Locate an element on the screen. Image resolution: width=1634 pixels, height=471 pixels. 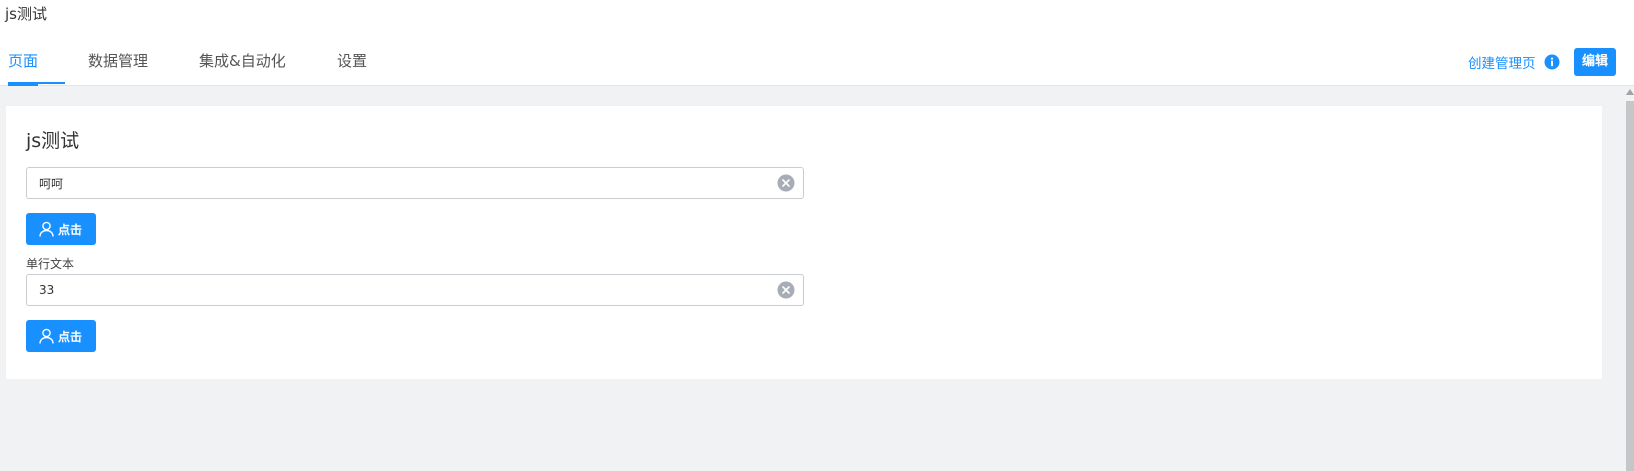
click-button-1: 点击 is located at coordinates (61, 229).